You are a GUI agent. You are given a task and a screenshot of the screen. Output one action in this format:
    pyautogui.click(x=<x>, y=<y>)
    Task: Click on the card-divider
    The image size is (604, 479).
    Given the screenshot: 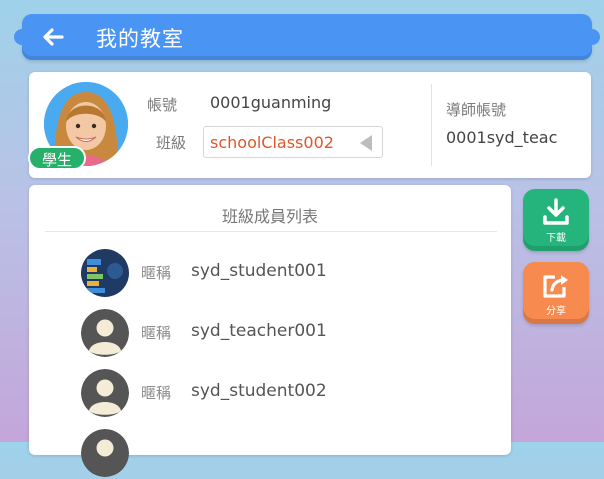 What is the action you would take?
    pyautogui.click(x=431, y=125)
    